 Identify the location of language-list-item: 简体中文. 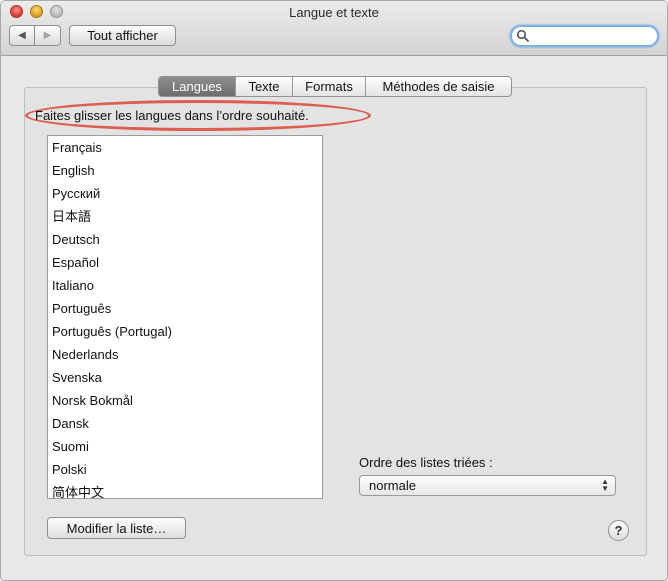
(185, 489).